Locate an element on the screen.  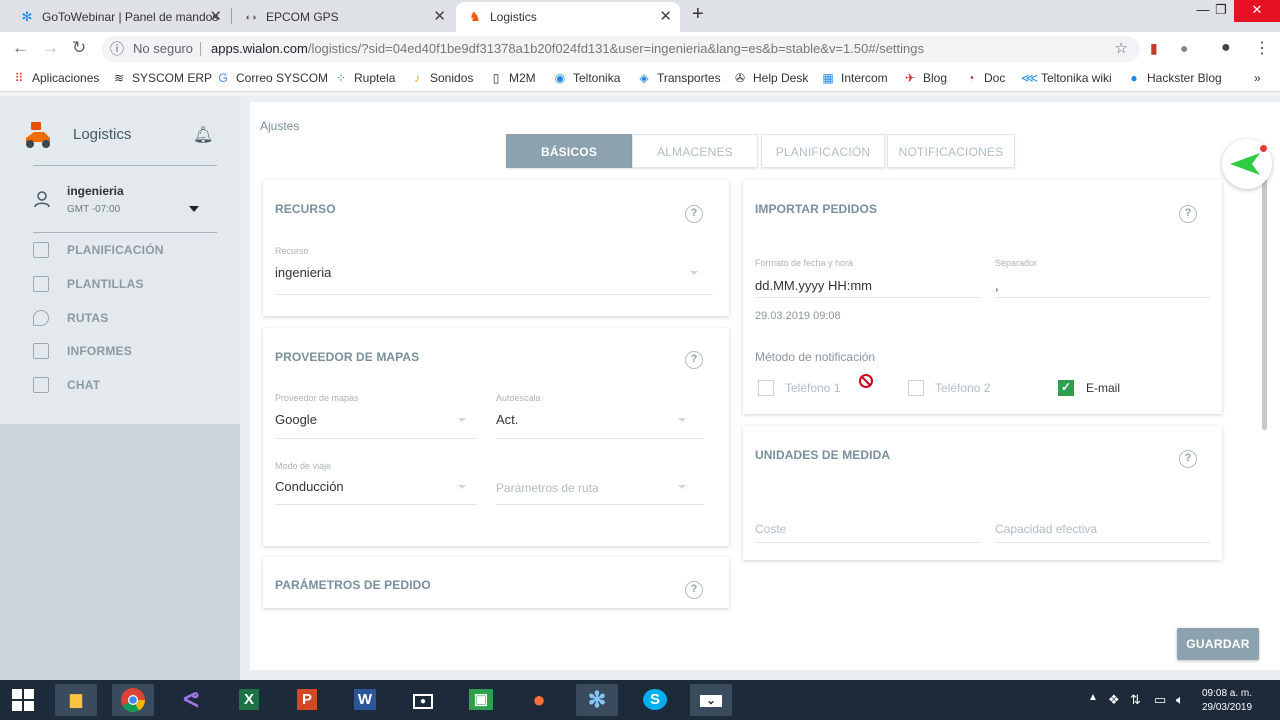
autoscale-select: Act. is located at coordinates (507, 419).